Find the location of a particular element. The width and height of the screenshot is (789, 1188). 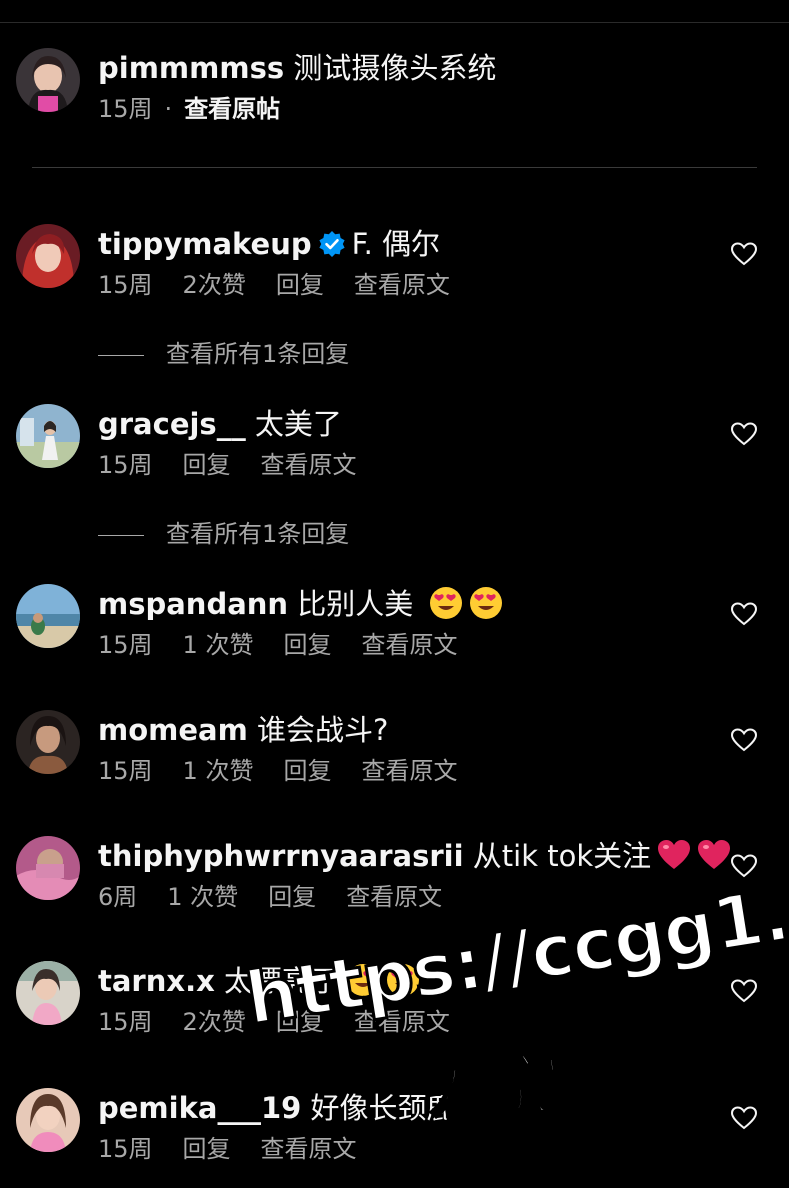

view-post-link: 查看原帖 is located at coordinates (232, 109).